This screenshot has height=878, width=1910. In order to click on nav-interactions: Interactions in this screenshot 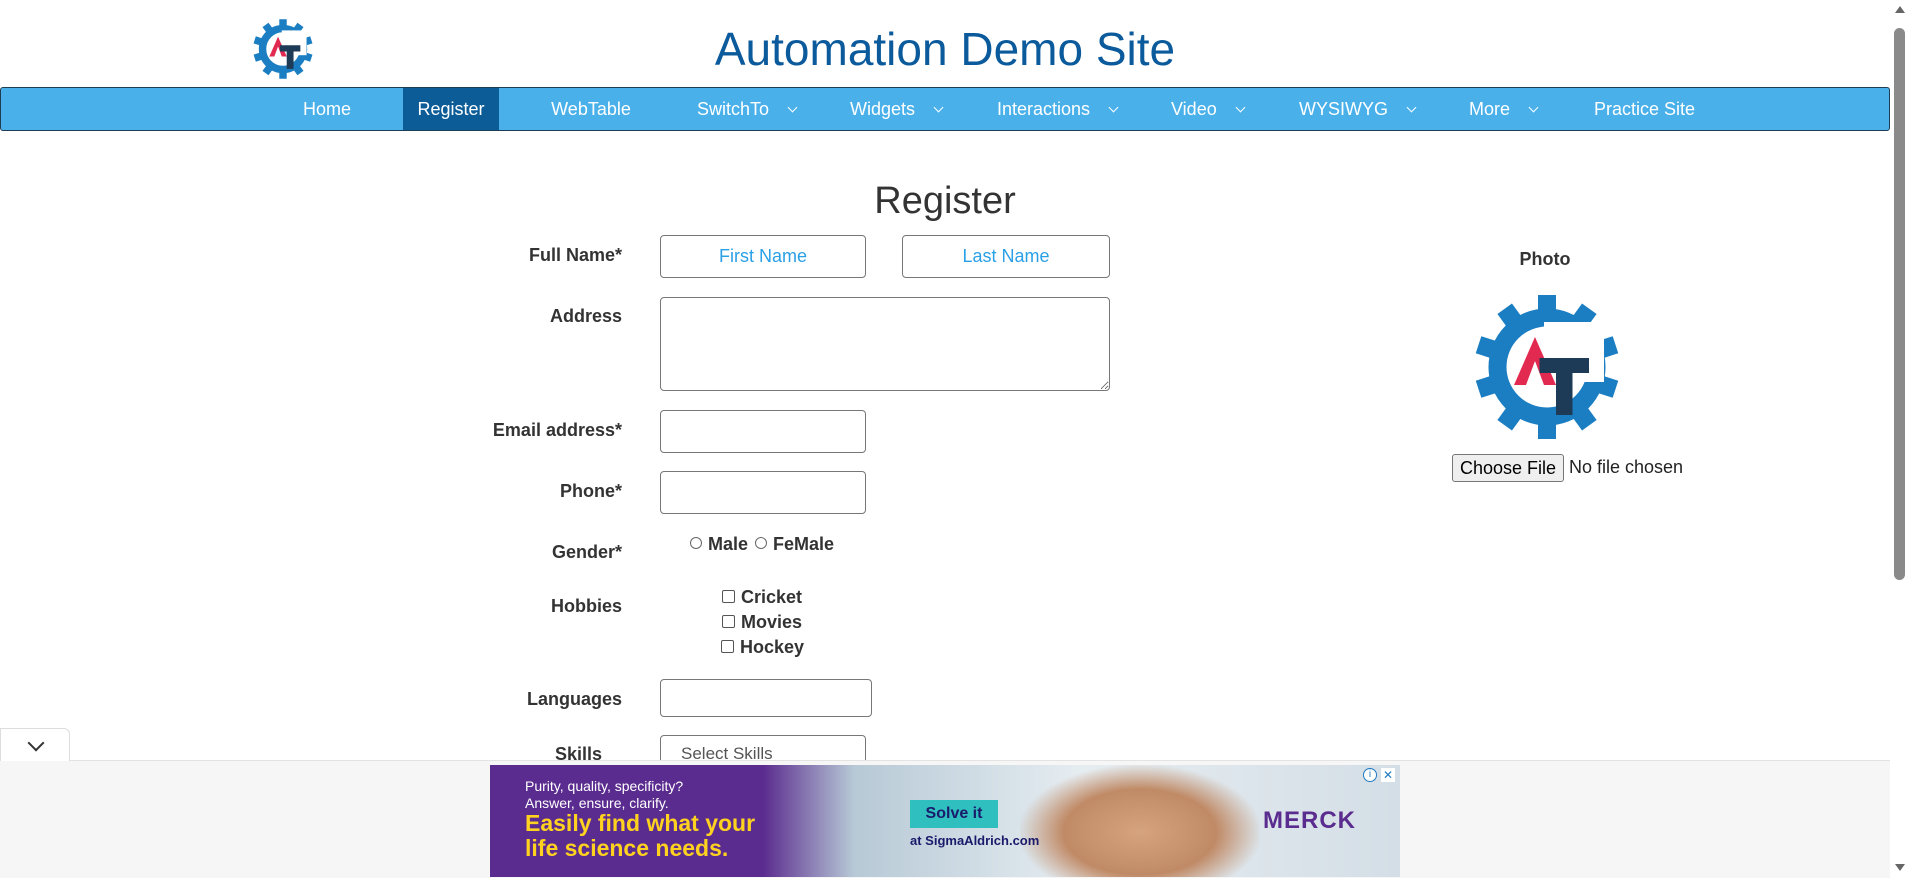, I will do `click(1058, 109)`.